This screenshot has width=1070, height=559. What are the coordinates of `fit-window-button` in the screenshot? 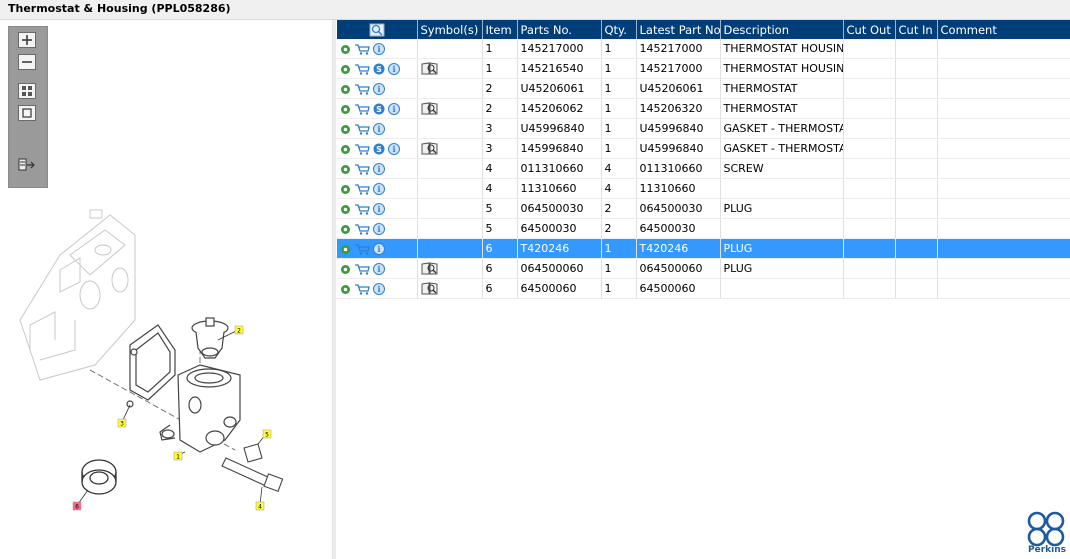 It's located at (27, 113).